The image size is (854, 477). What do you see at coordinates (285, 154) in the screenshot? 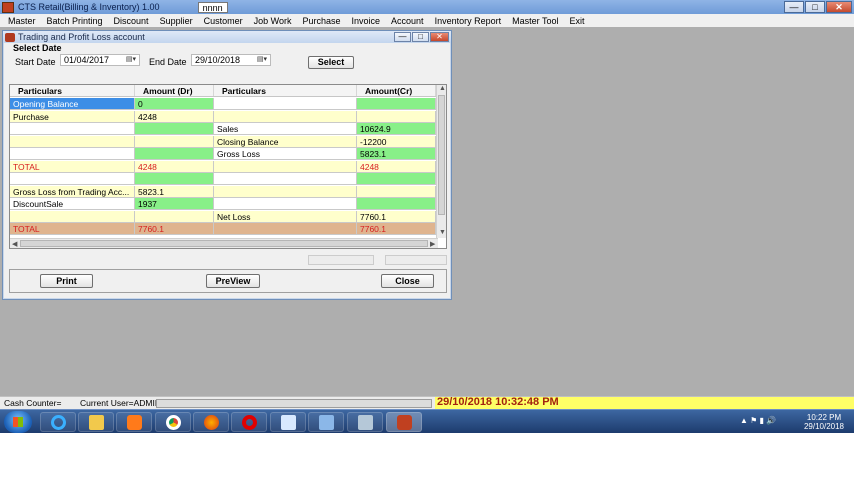
I see `table-cell: Gross Loss` at bounding box center [285, 154].